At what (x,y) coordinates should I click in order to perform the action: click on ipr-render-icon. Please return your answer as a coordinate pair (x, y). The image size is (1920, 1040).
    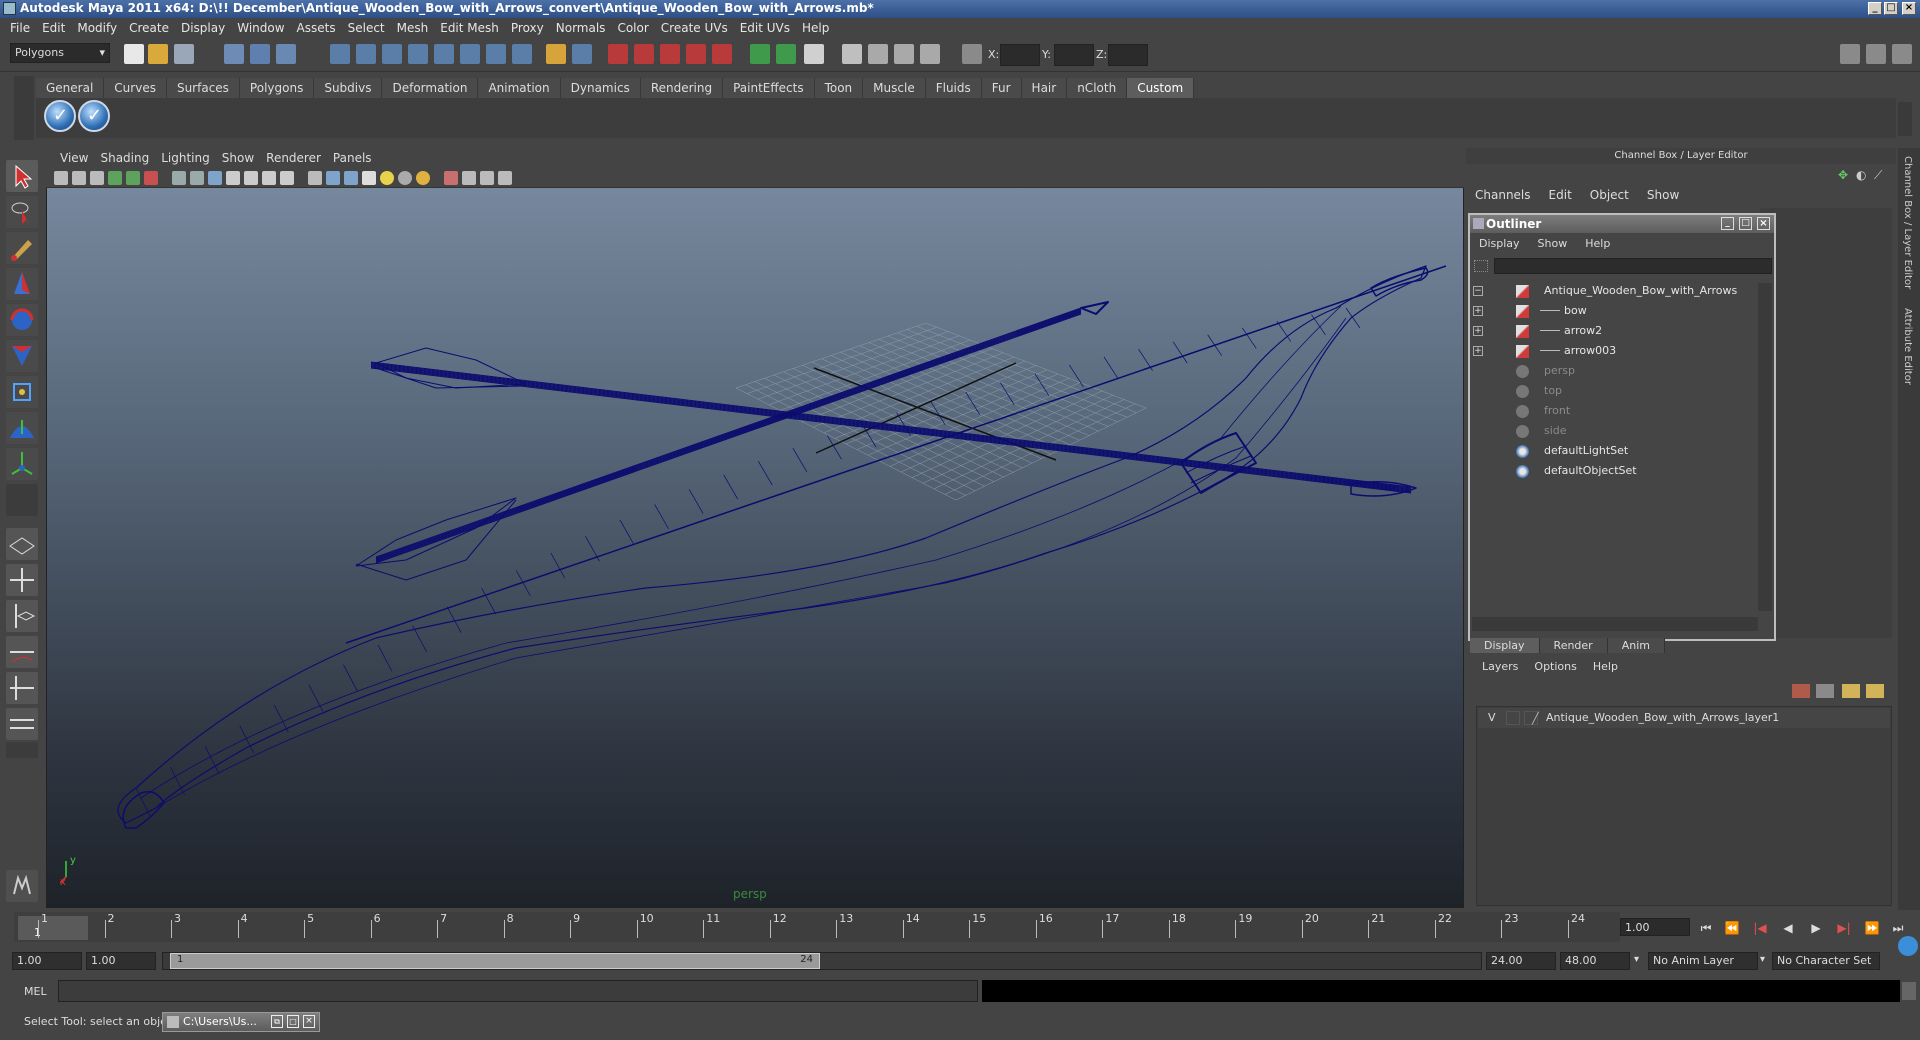
    Looking at the image, I should click on (644, 54).